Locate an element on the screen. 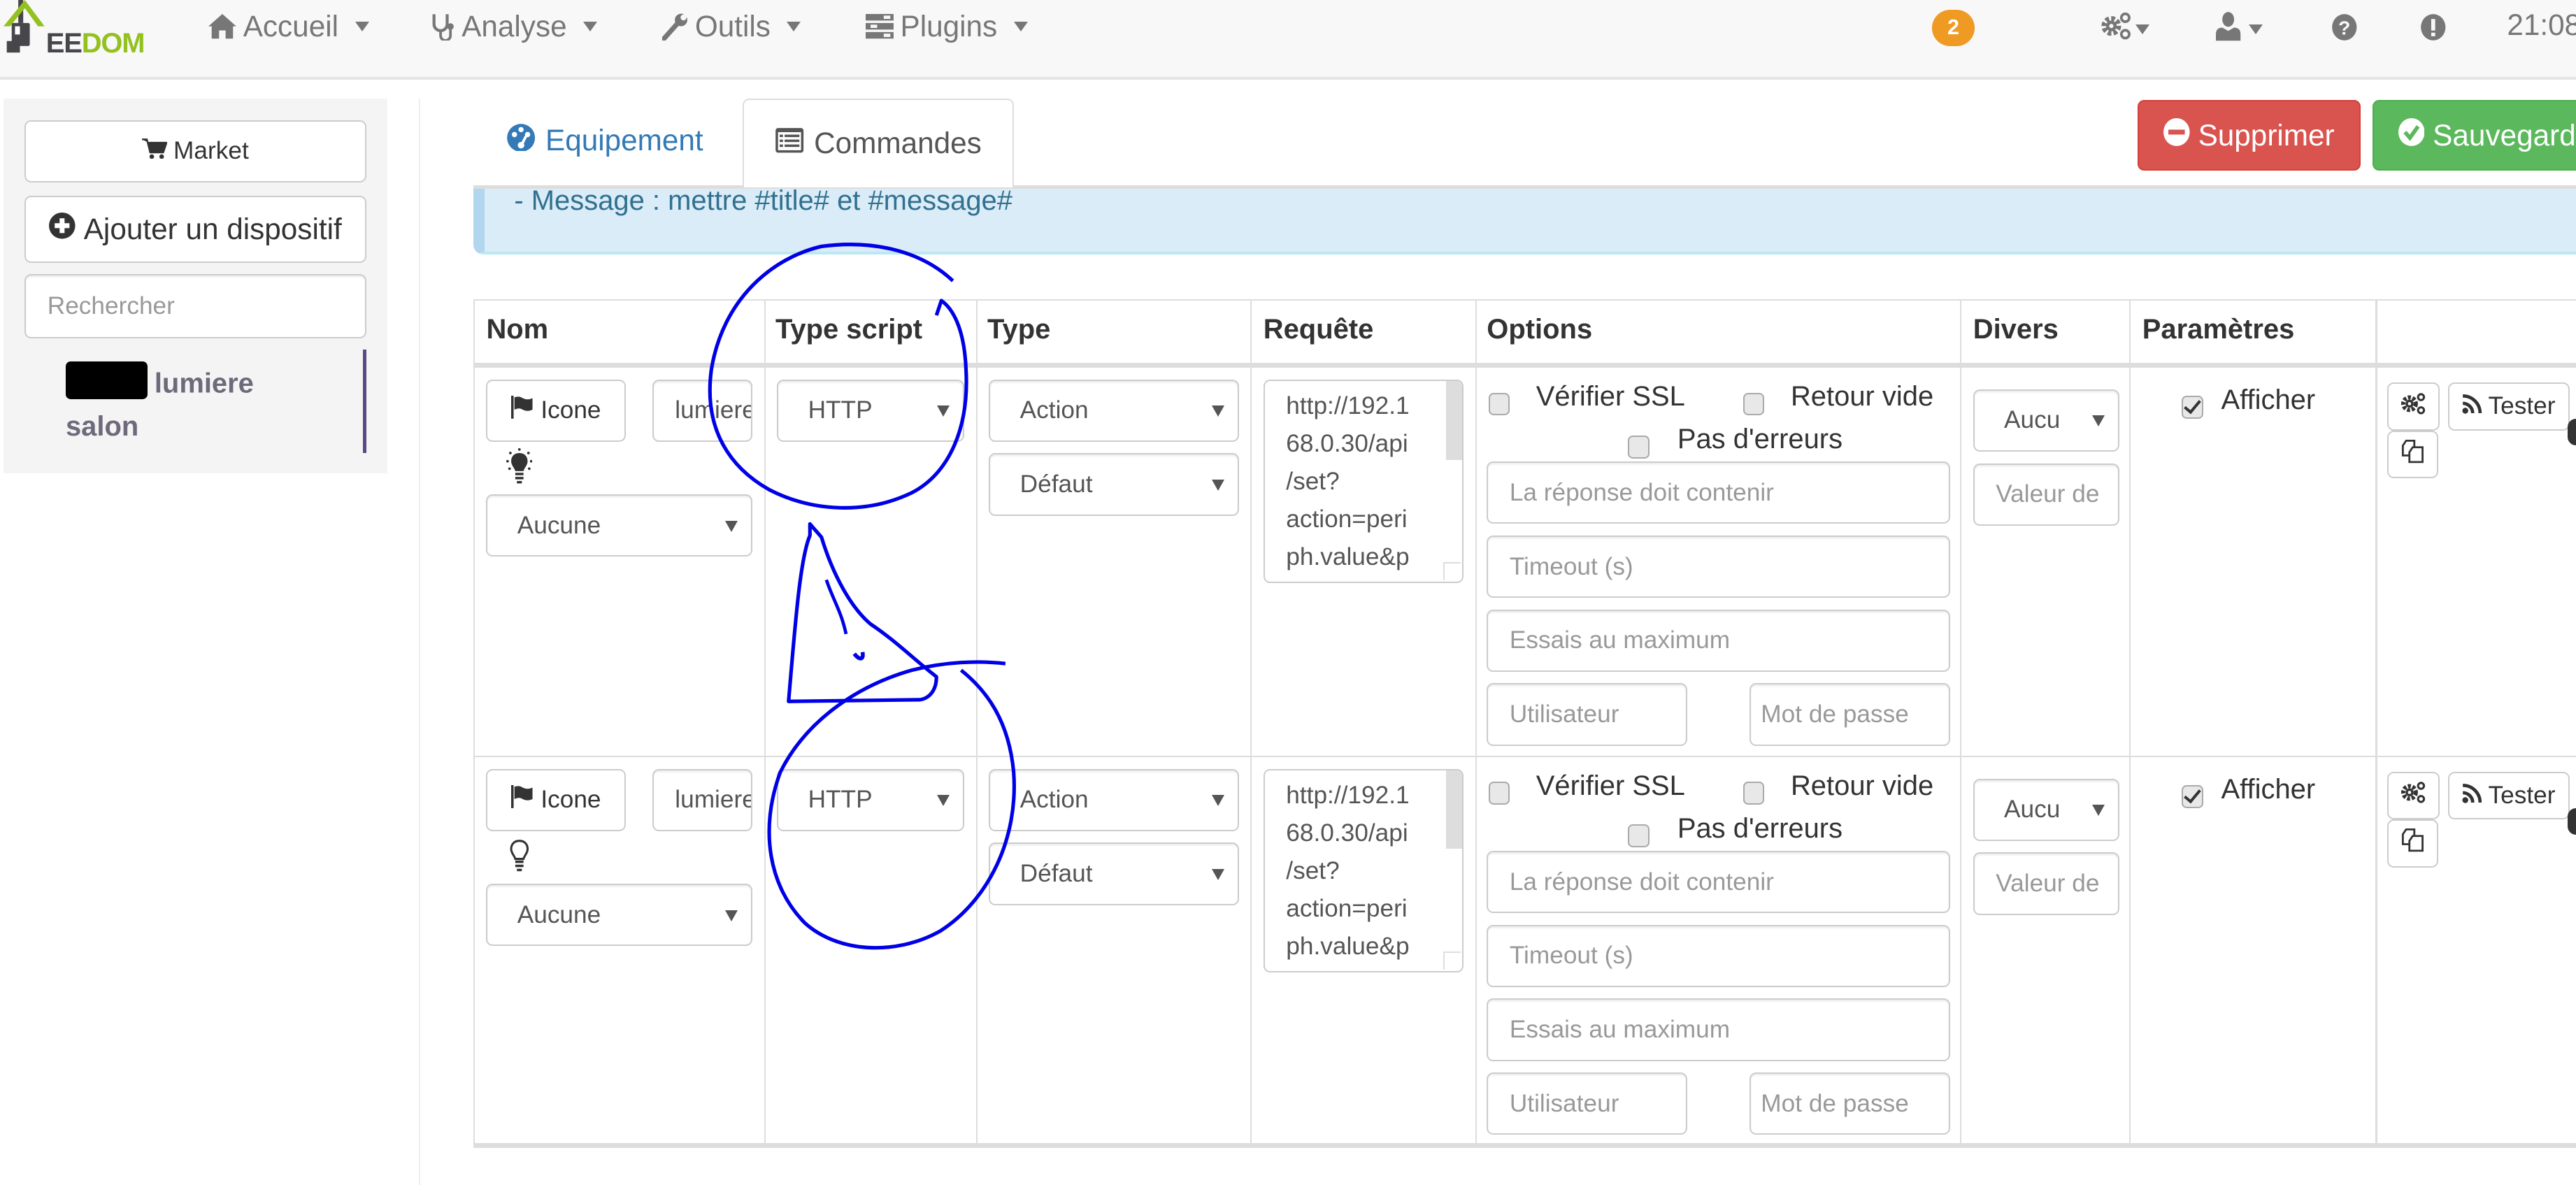  jeedom-logo: EEDOM is located at coordinates (77, 33).